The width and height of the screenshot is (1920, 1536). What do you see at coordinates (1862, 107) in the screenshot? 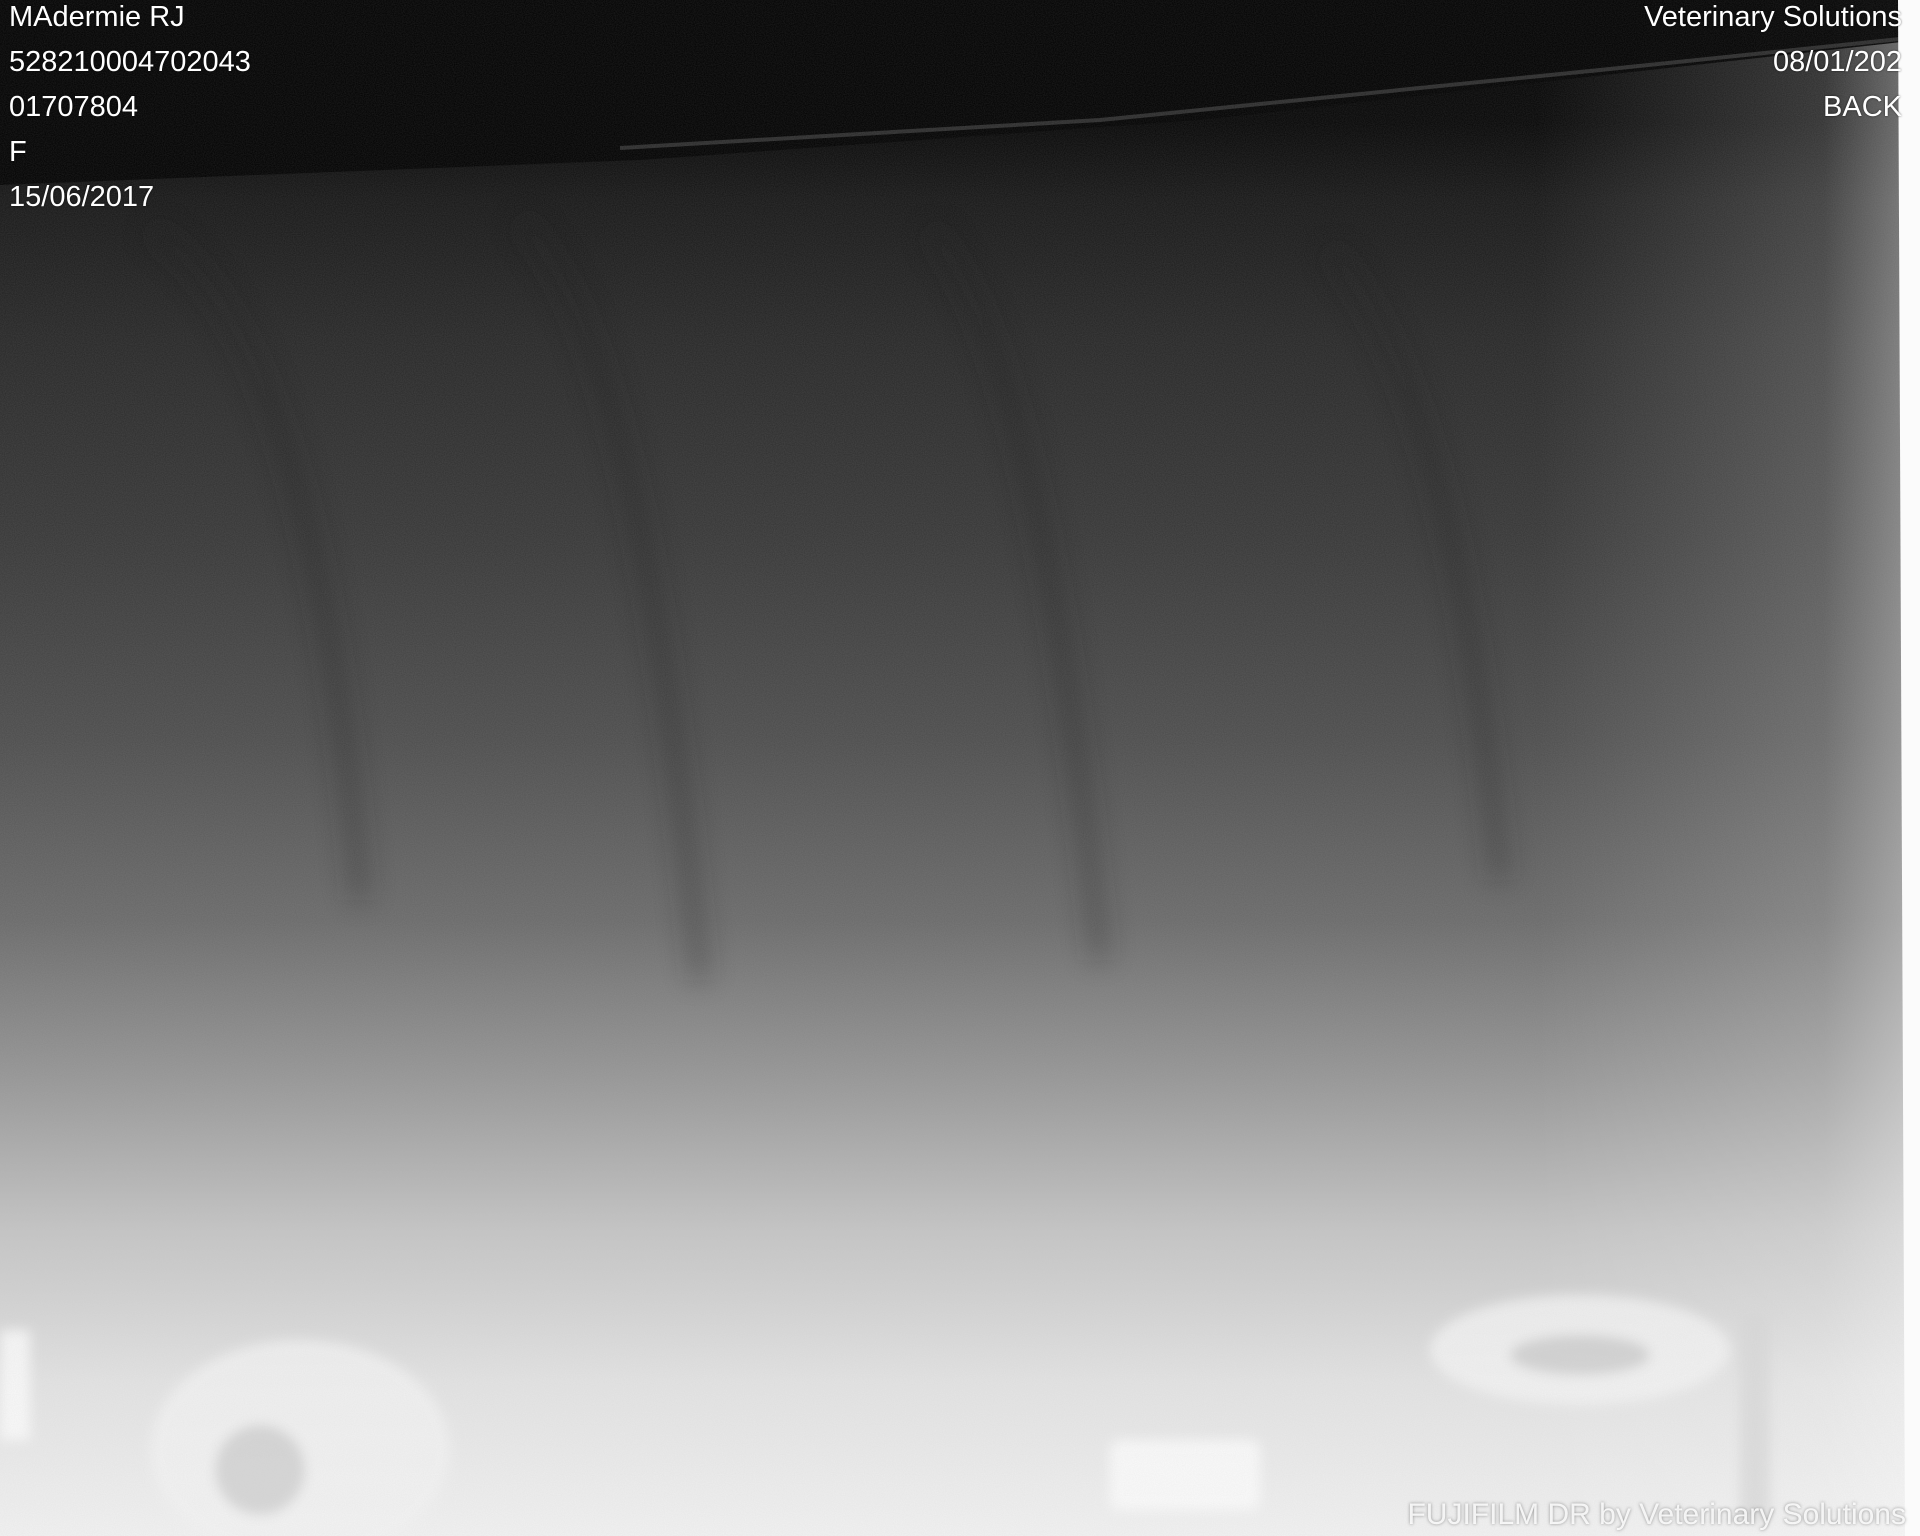
I see `view-label: BACK` at bounding box center [1862, 107].